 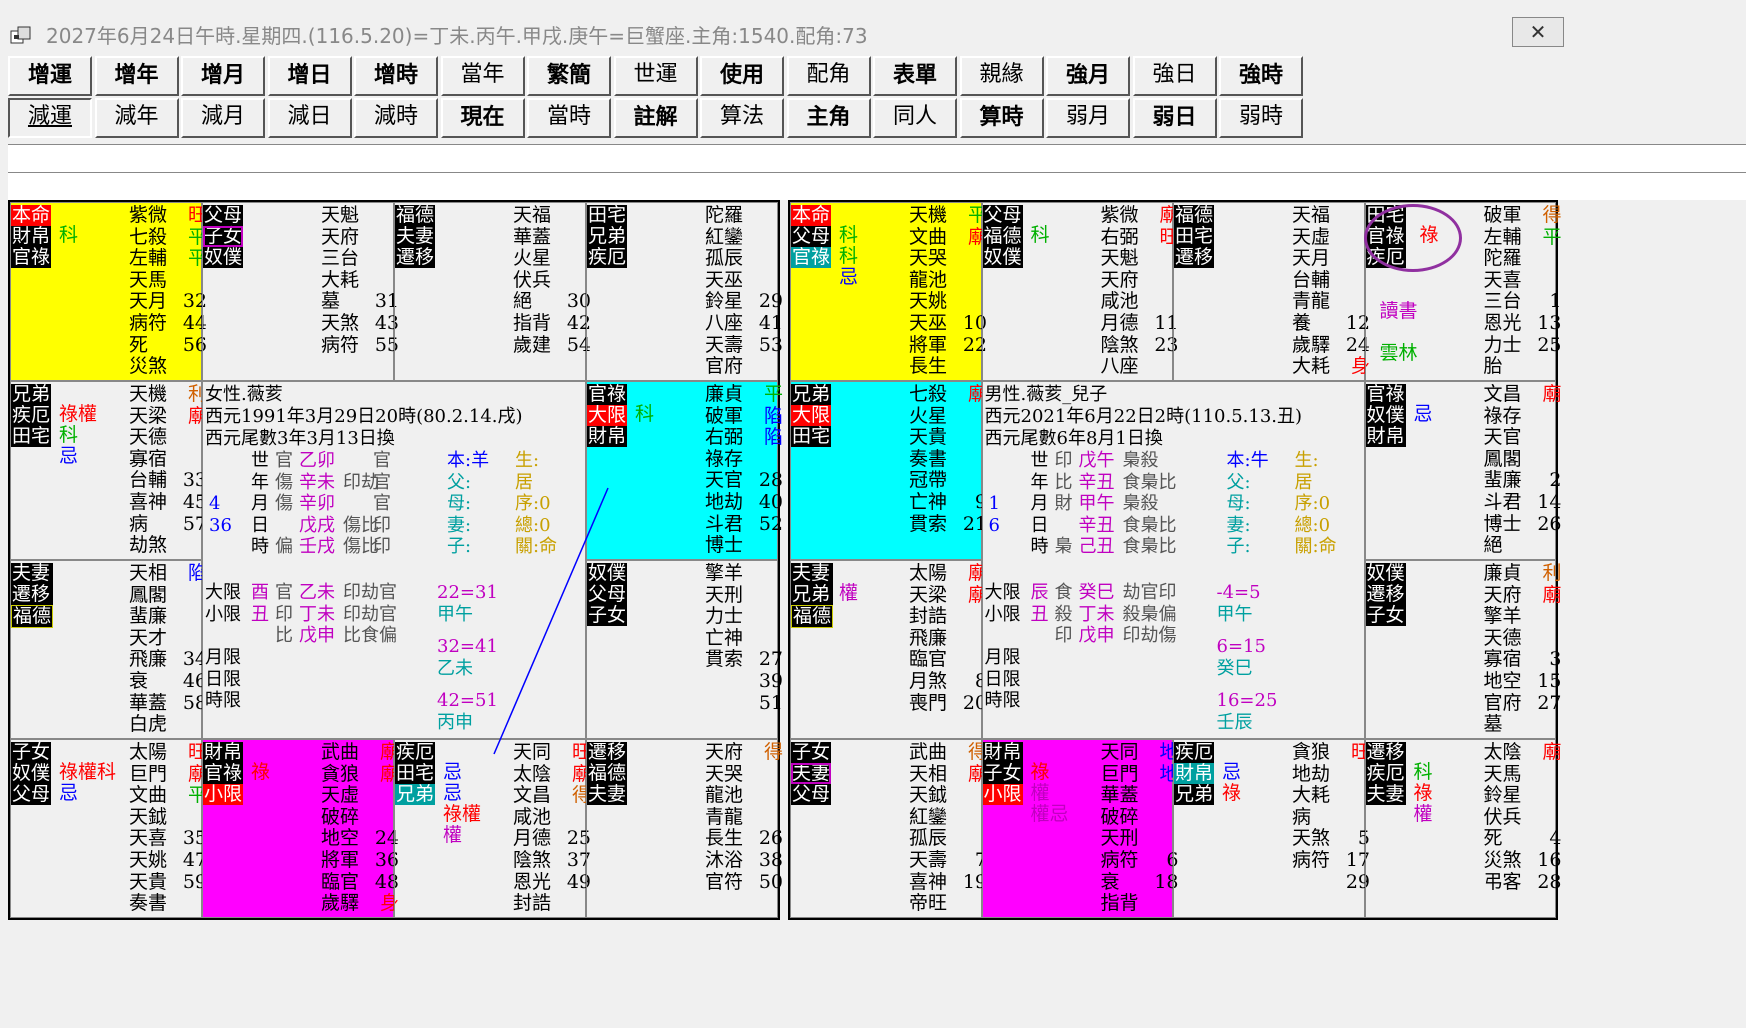 I want to click on star-row: 天巫, so click(x=744, y=280).